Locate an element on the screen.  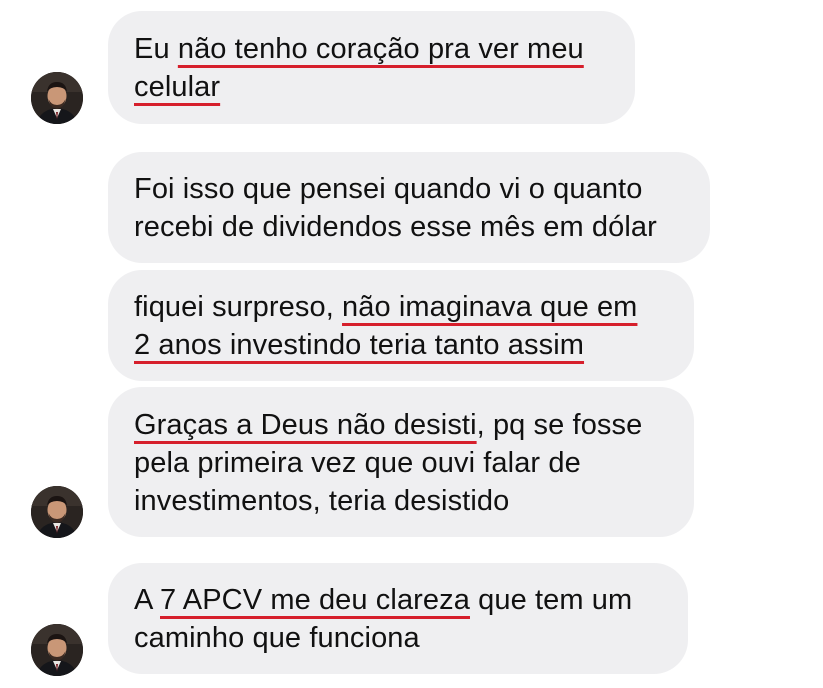
message-text-line: caminho que funciona is located at coordinates (398, 638).